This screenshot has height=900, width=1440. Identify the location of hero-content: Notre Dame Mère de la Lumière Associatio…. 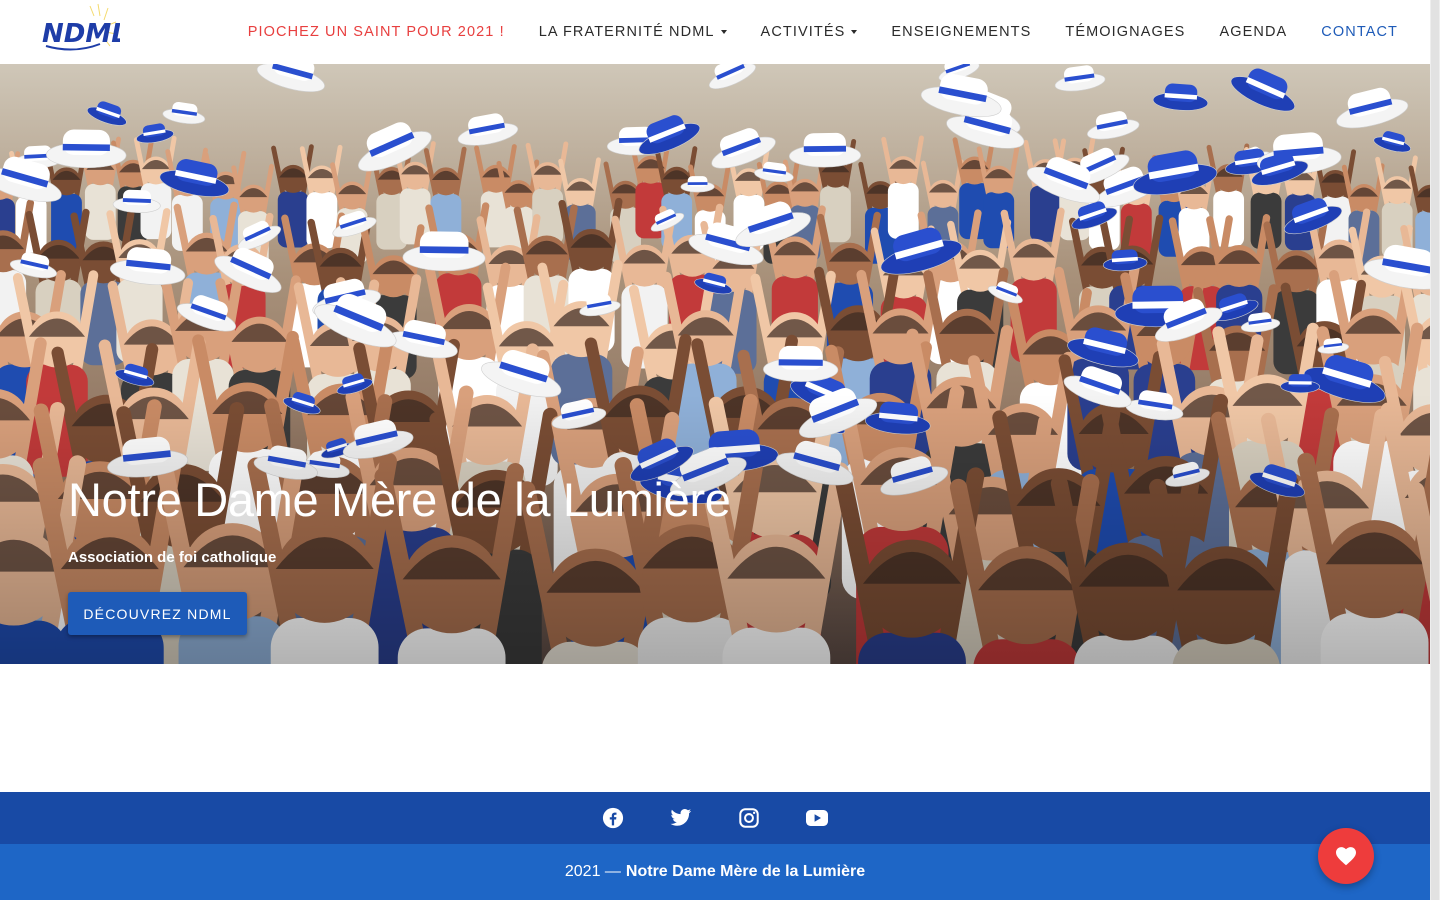
(399, 553).